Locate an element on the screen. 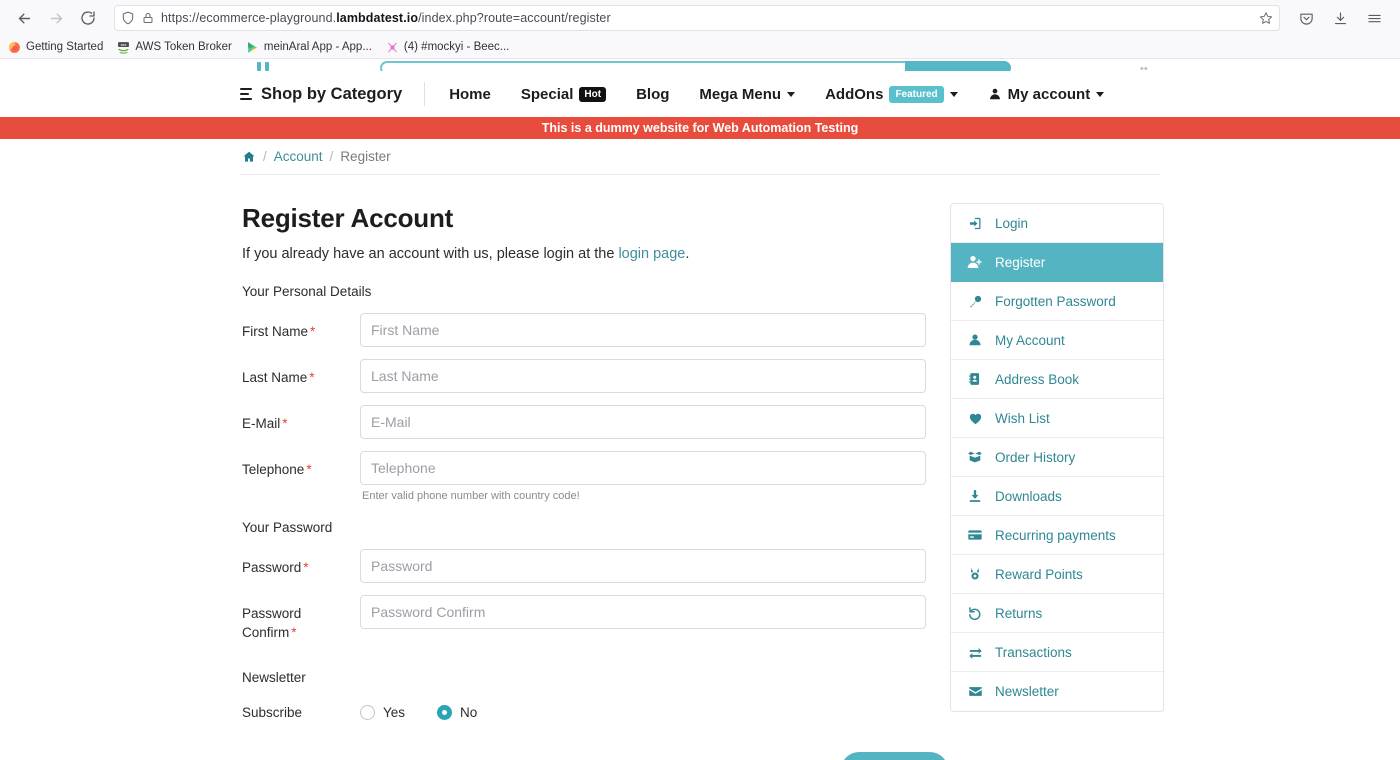  medal-icon is located at coordinates (975, 574).